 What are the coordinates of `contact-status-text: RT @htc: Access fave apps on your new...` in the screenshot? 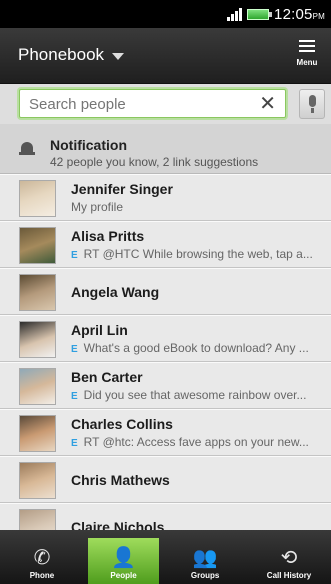 It's located at (196, 442).